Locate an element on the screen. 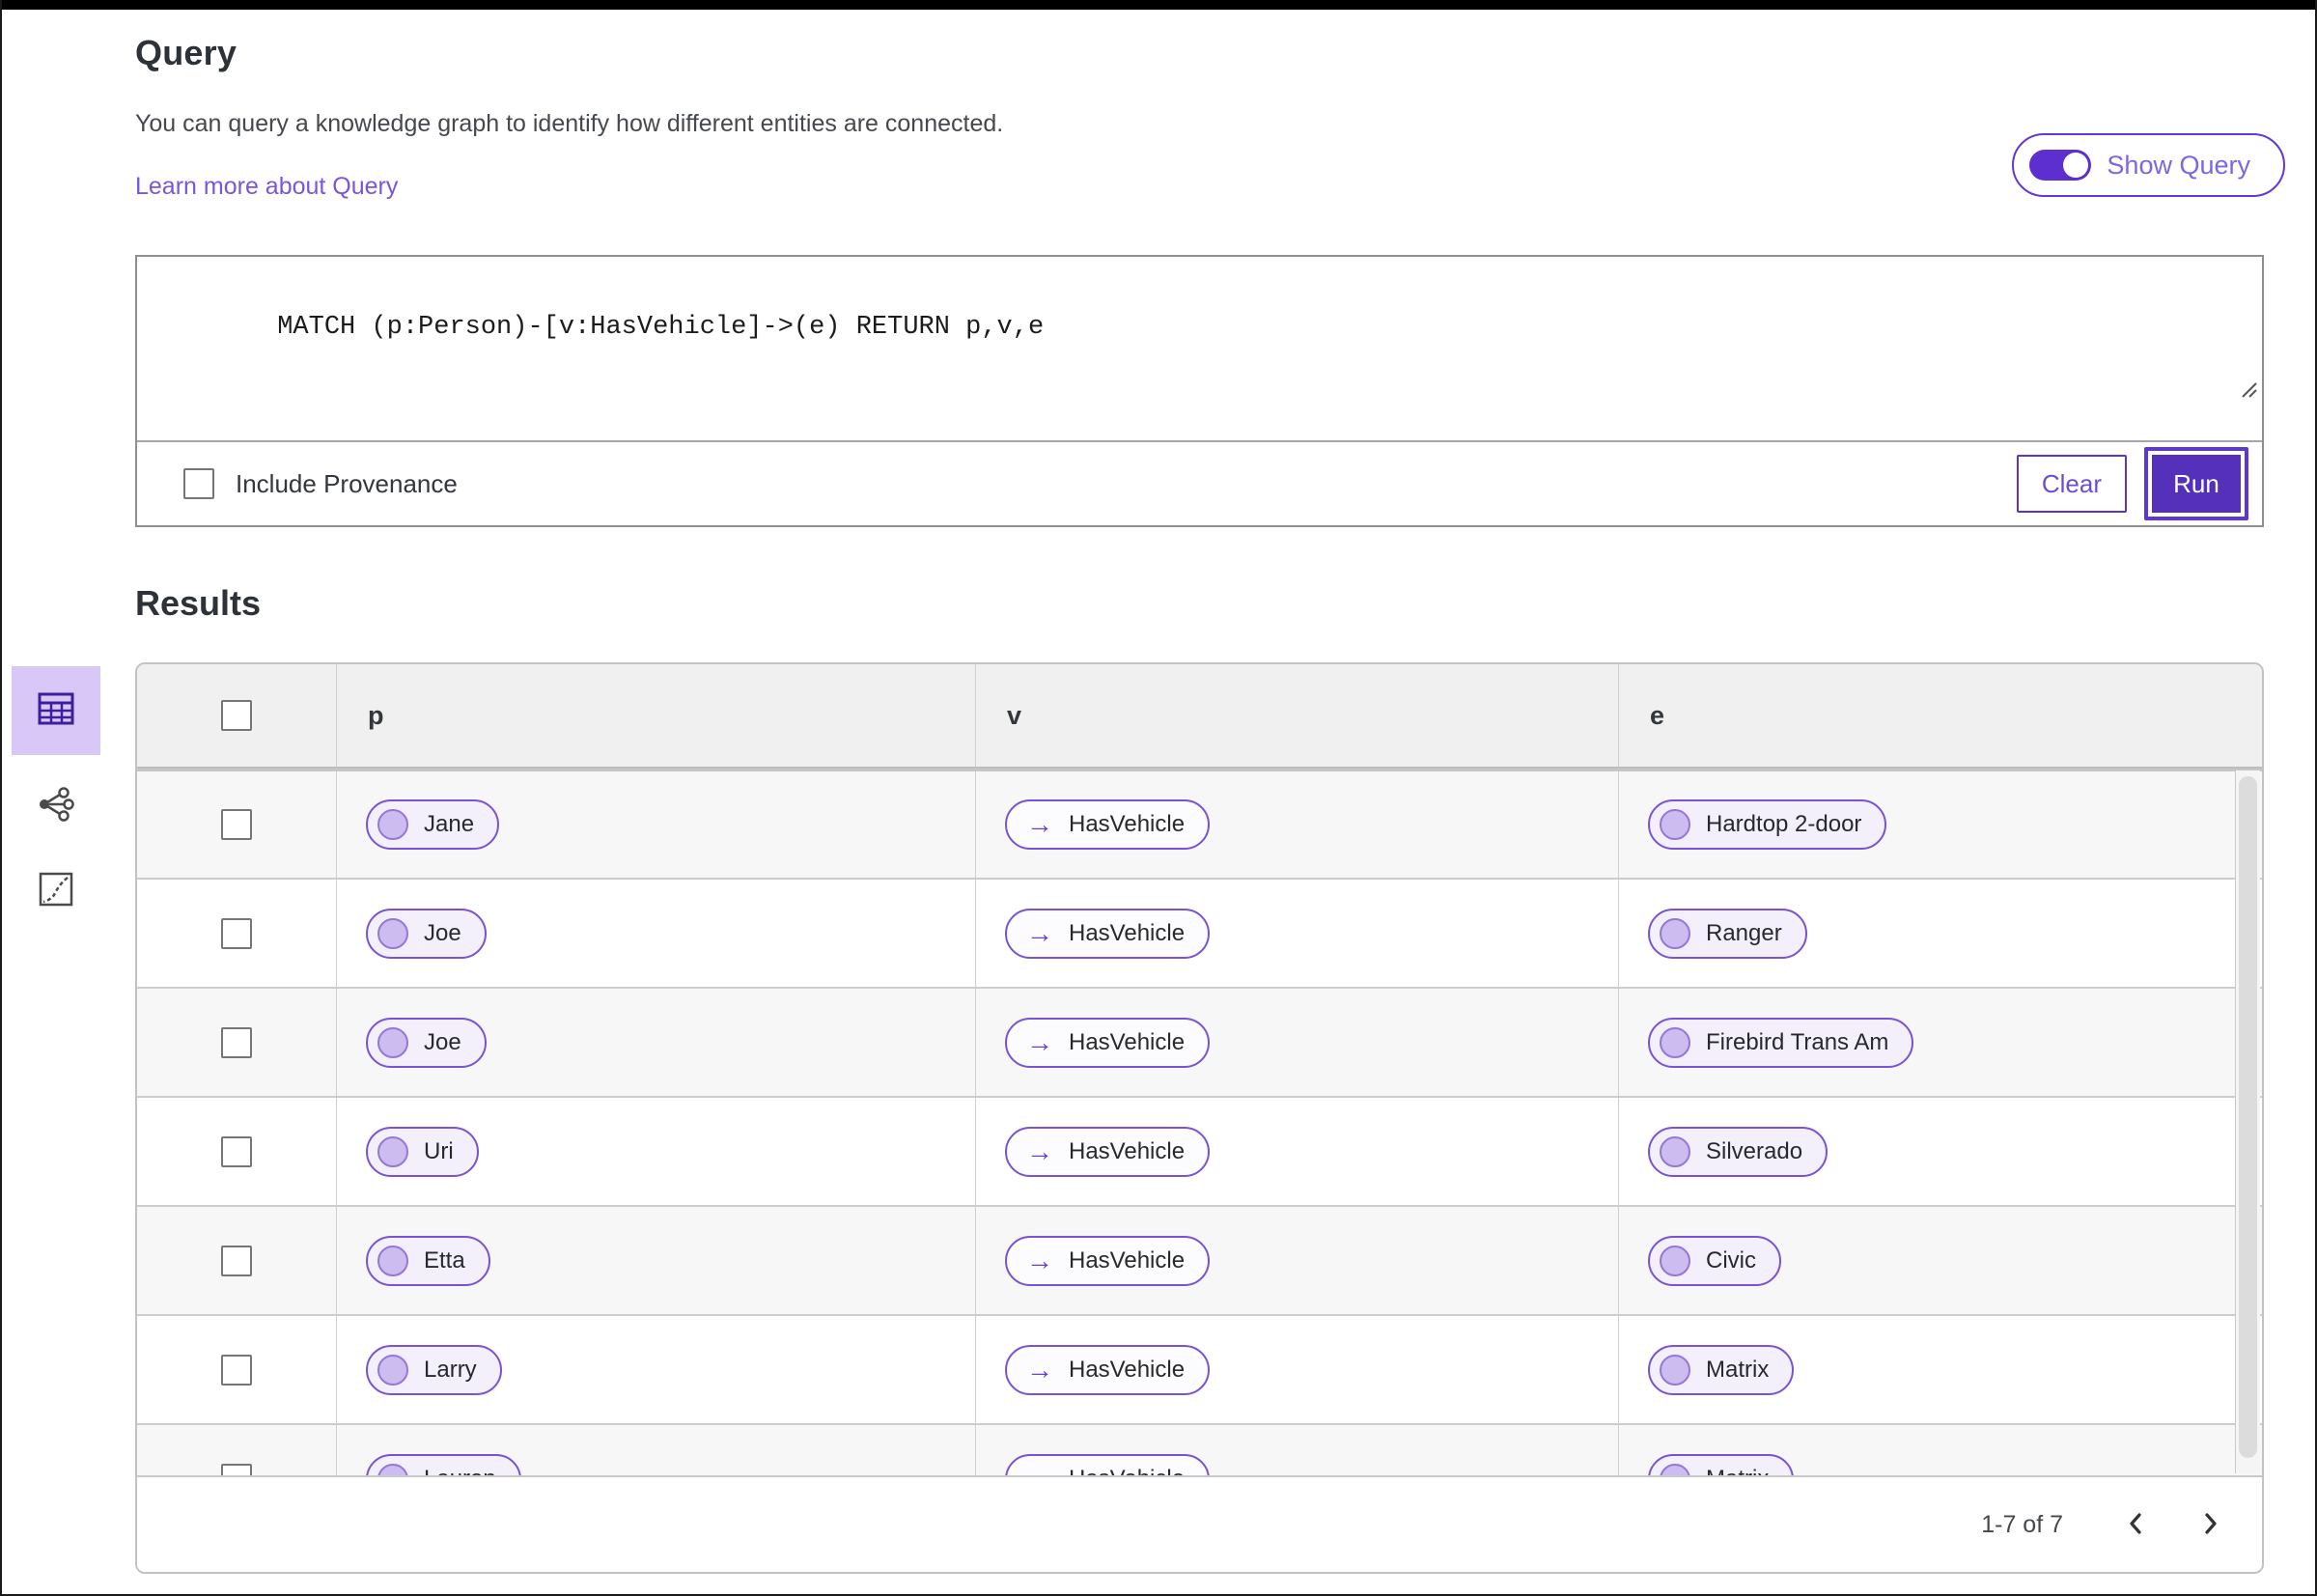 Image resolution: width=2317 pixels, height=1596 pixels. table-row: Uri → HasVehicle Silverado is located at coordinates (1199, 1150).